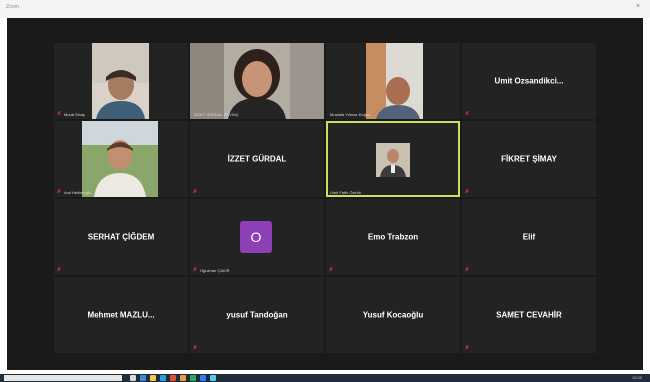 The image size is (650, 382). What do you see at coordinates (143, 378) in the screenshot?
I see `edge-icon` at bounding box center [143, 378].